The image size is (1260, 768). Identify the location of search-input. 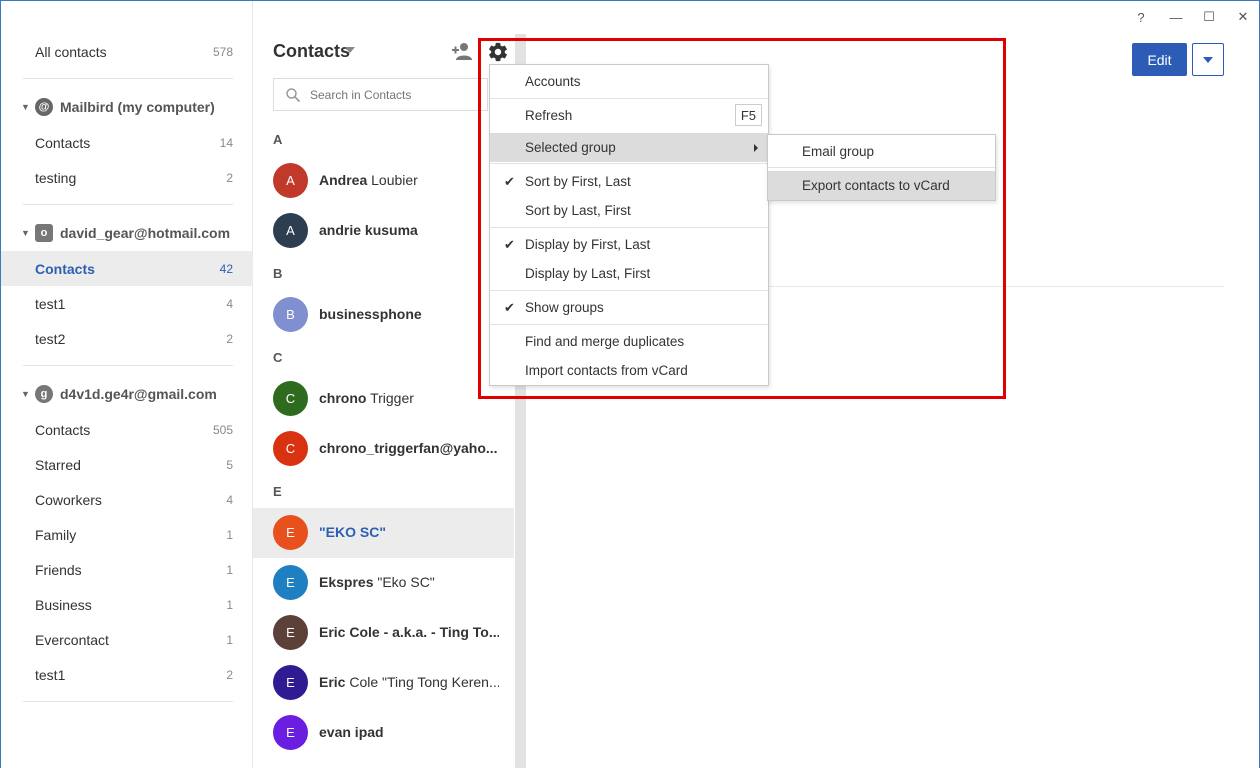
(395, 95).